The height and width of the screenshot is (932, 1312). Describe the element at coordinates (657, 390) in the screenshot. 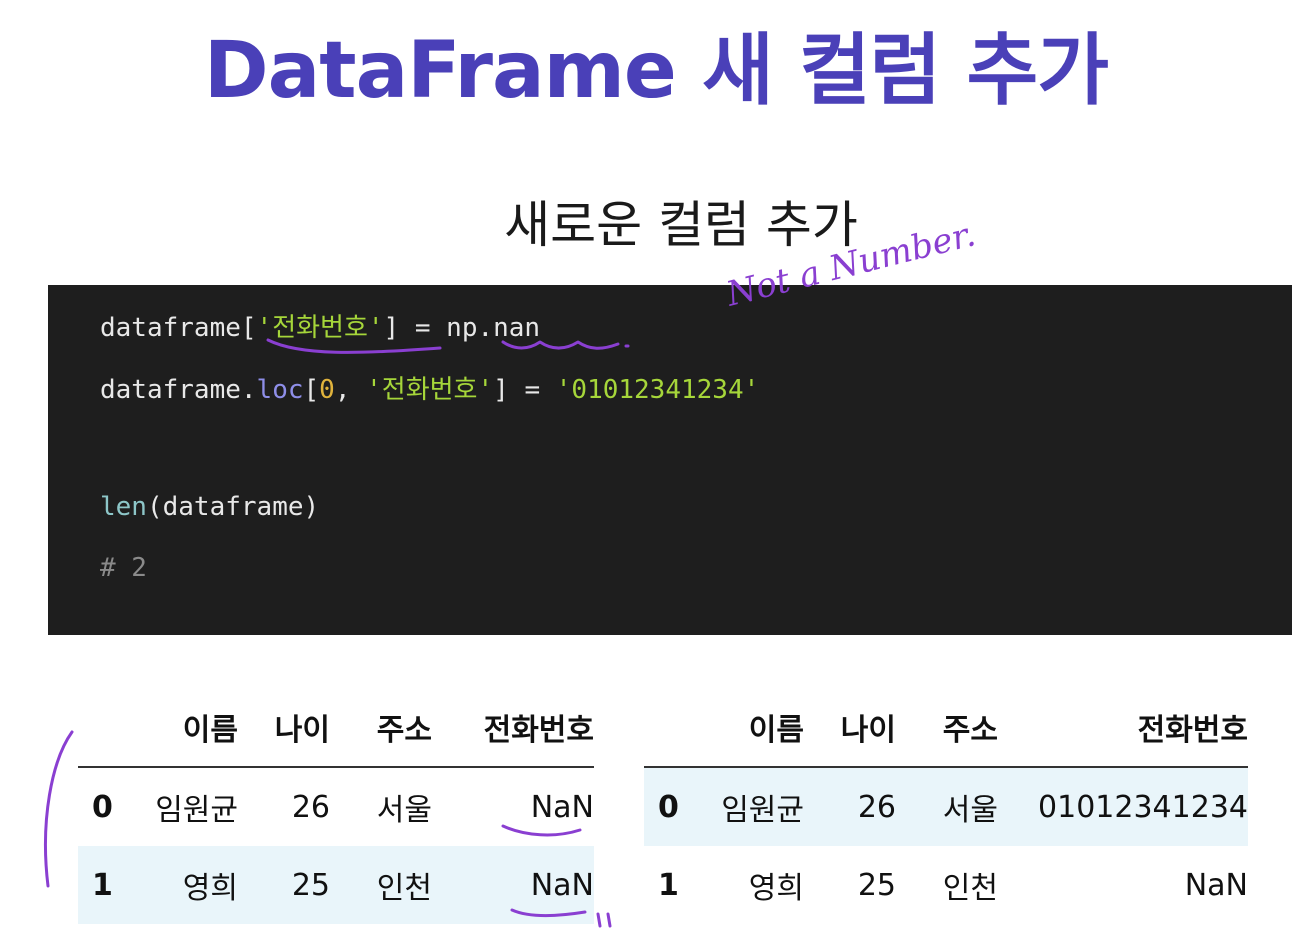

I see `code-string: '01012341234'` at that location.